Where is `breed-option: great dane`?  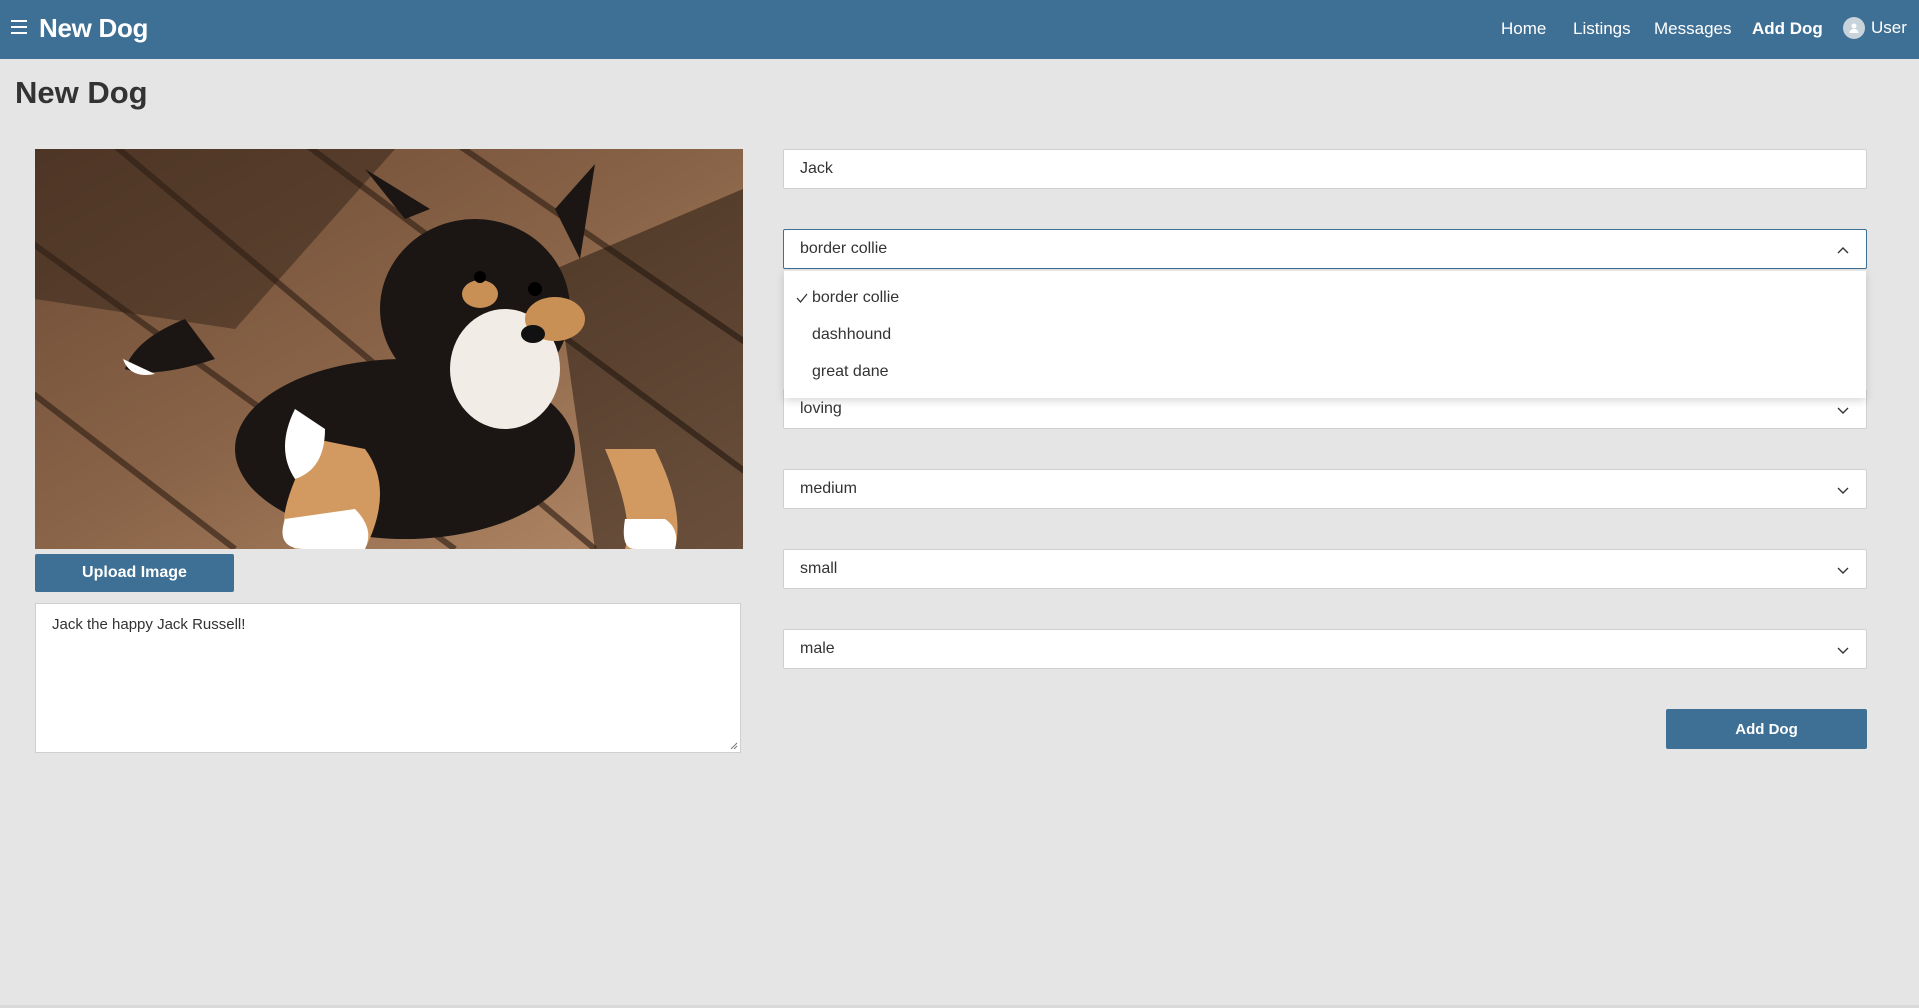 breed-option: great dane is located at coordinates (850, 372).